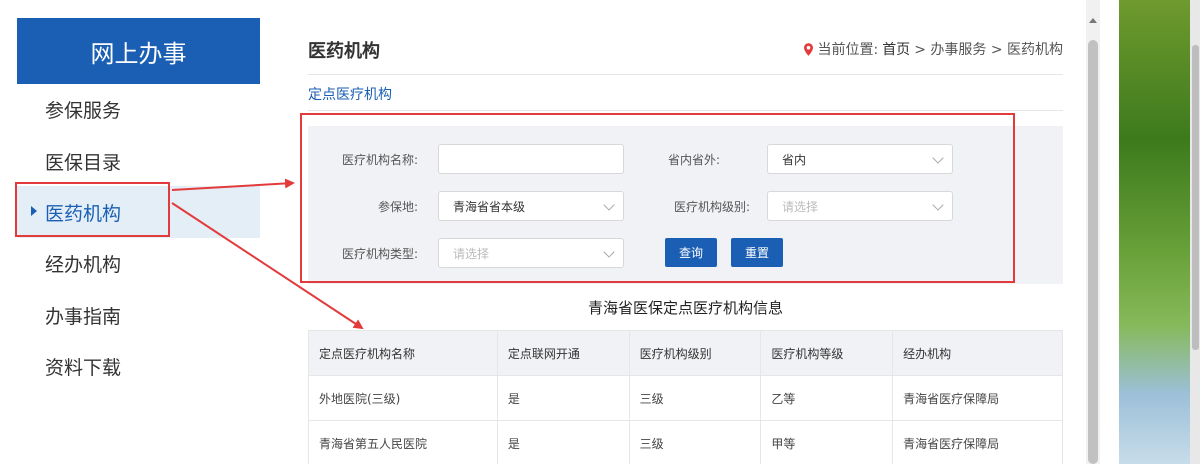  I want to click on sidebar-item-label: 医保目录, so click(83, 162).